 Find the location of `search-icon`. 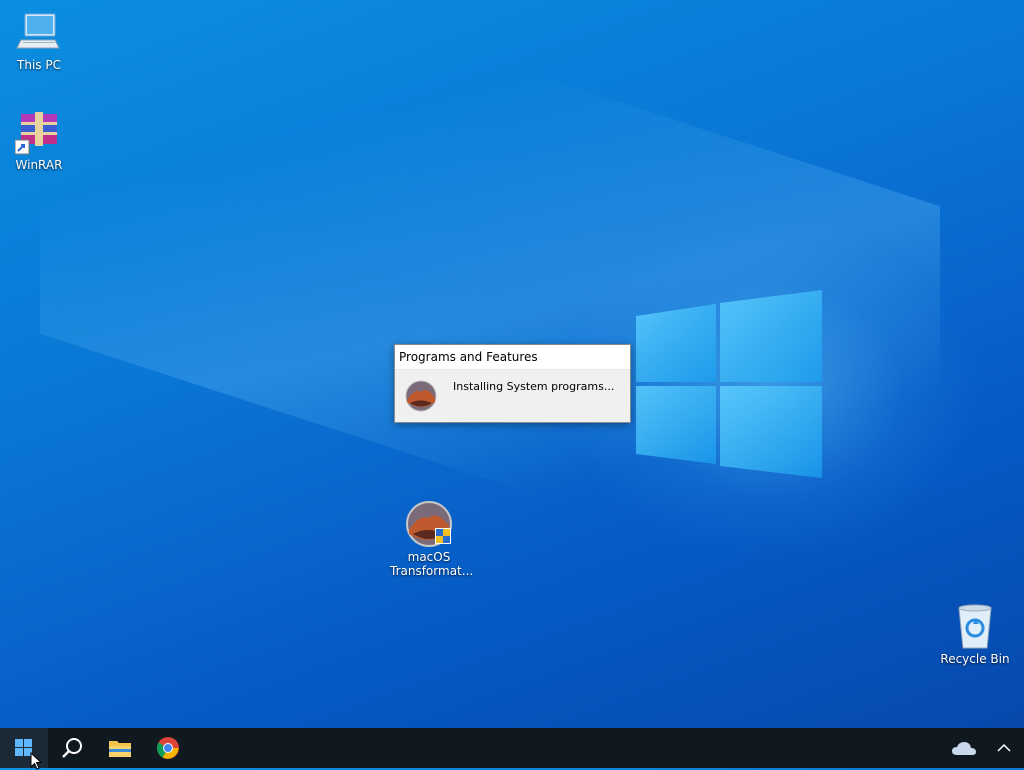

search-icon is located at coordinates (72, 748).